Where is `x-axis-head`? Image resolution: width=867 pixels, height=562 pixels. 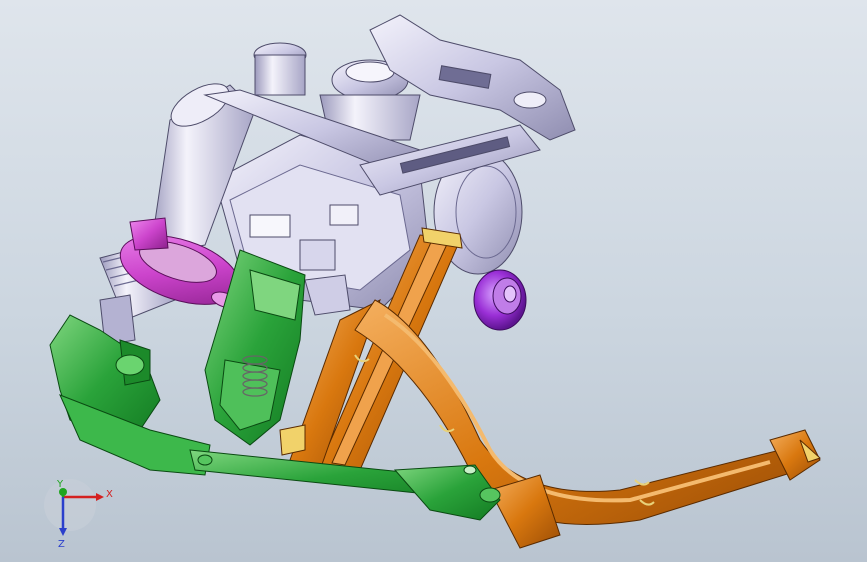 x-axis-head is located at coordinates (100, 497).